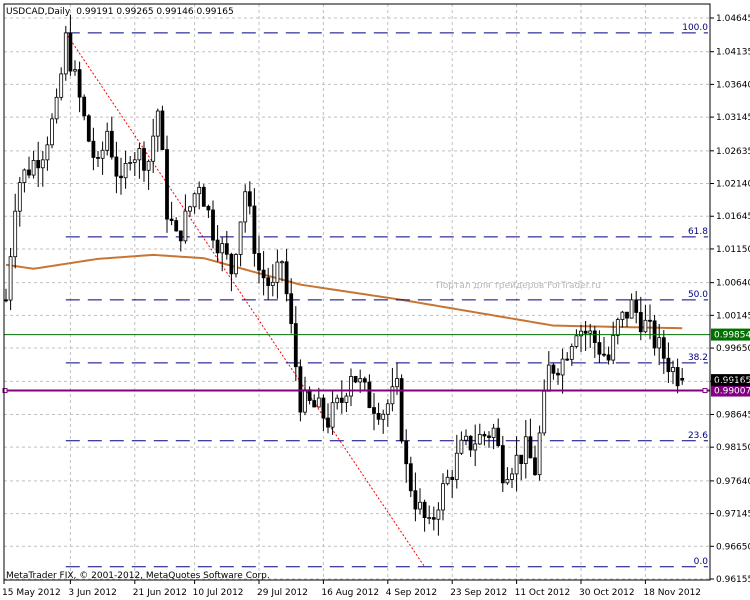 This screenshot has width=750, height=600. Describe the element at coordinates (733, 382) in the screenshot. I see `y-tick-label: 0.99145` at that location.